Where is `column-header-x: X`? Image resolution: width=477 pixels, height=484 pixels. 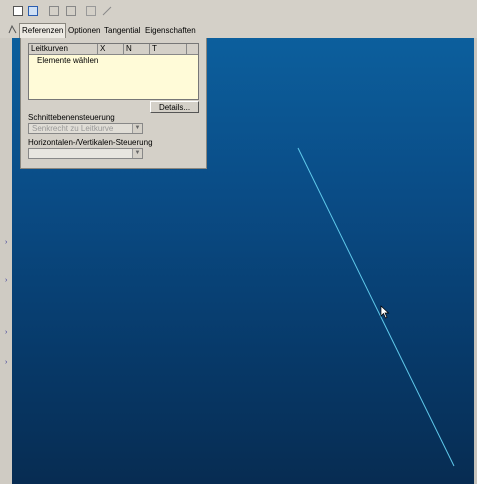 column-header-x: X is located at coordinates (111, 49).